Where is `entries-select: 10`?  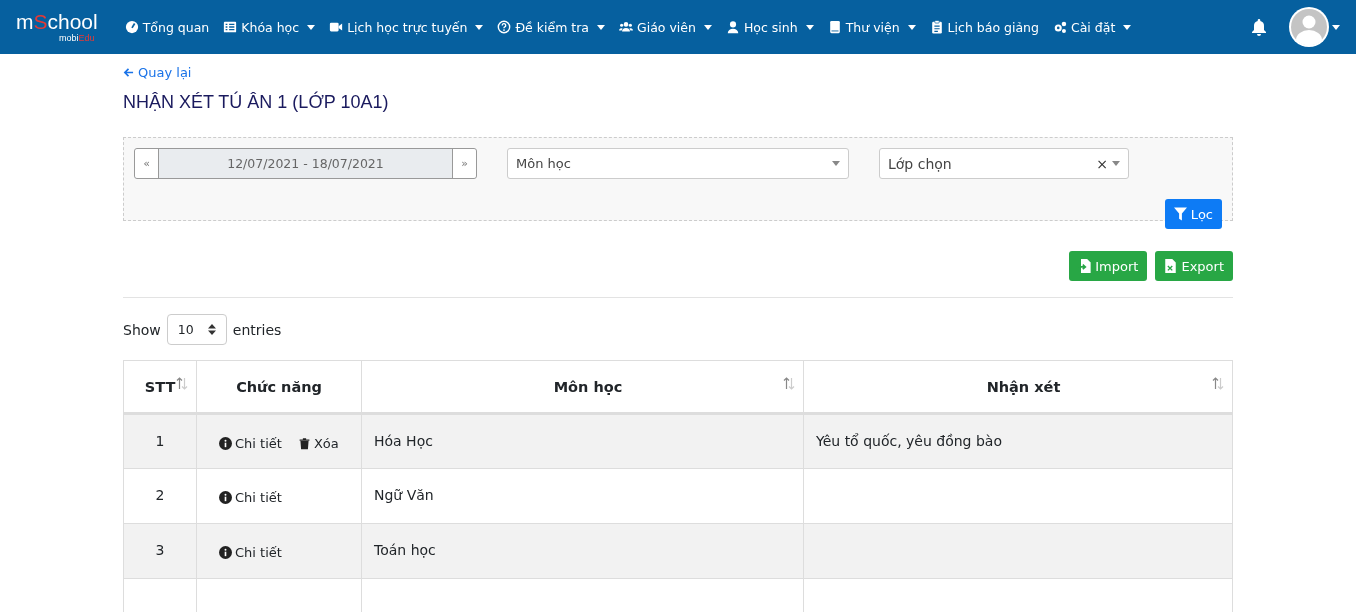 entries-select: 10 is located at coordinates (196, 329).